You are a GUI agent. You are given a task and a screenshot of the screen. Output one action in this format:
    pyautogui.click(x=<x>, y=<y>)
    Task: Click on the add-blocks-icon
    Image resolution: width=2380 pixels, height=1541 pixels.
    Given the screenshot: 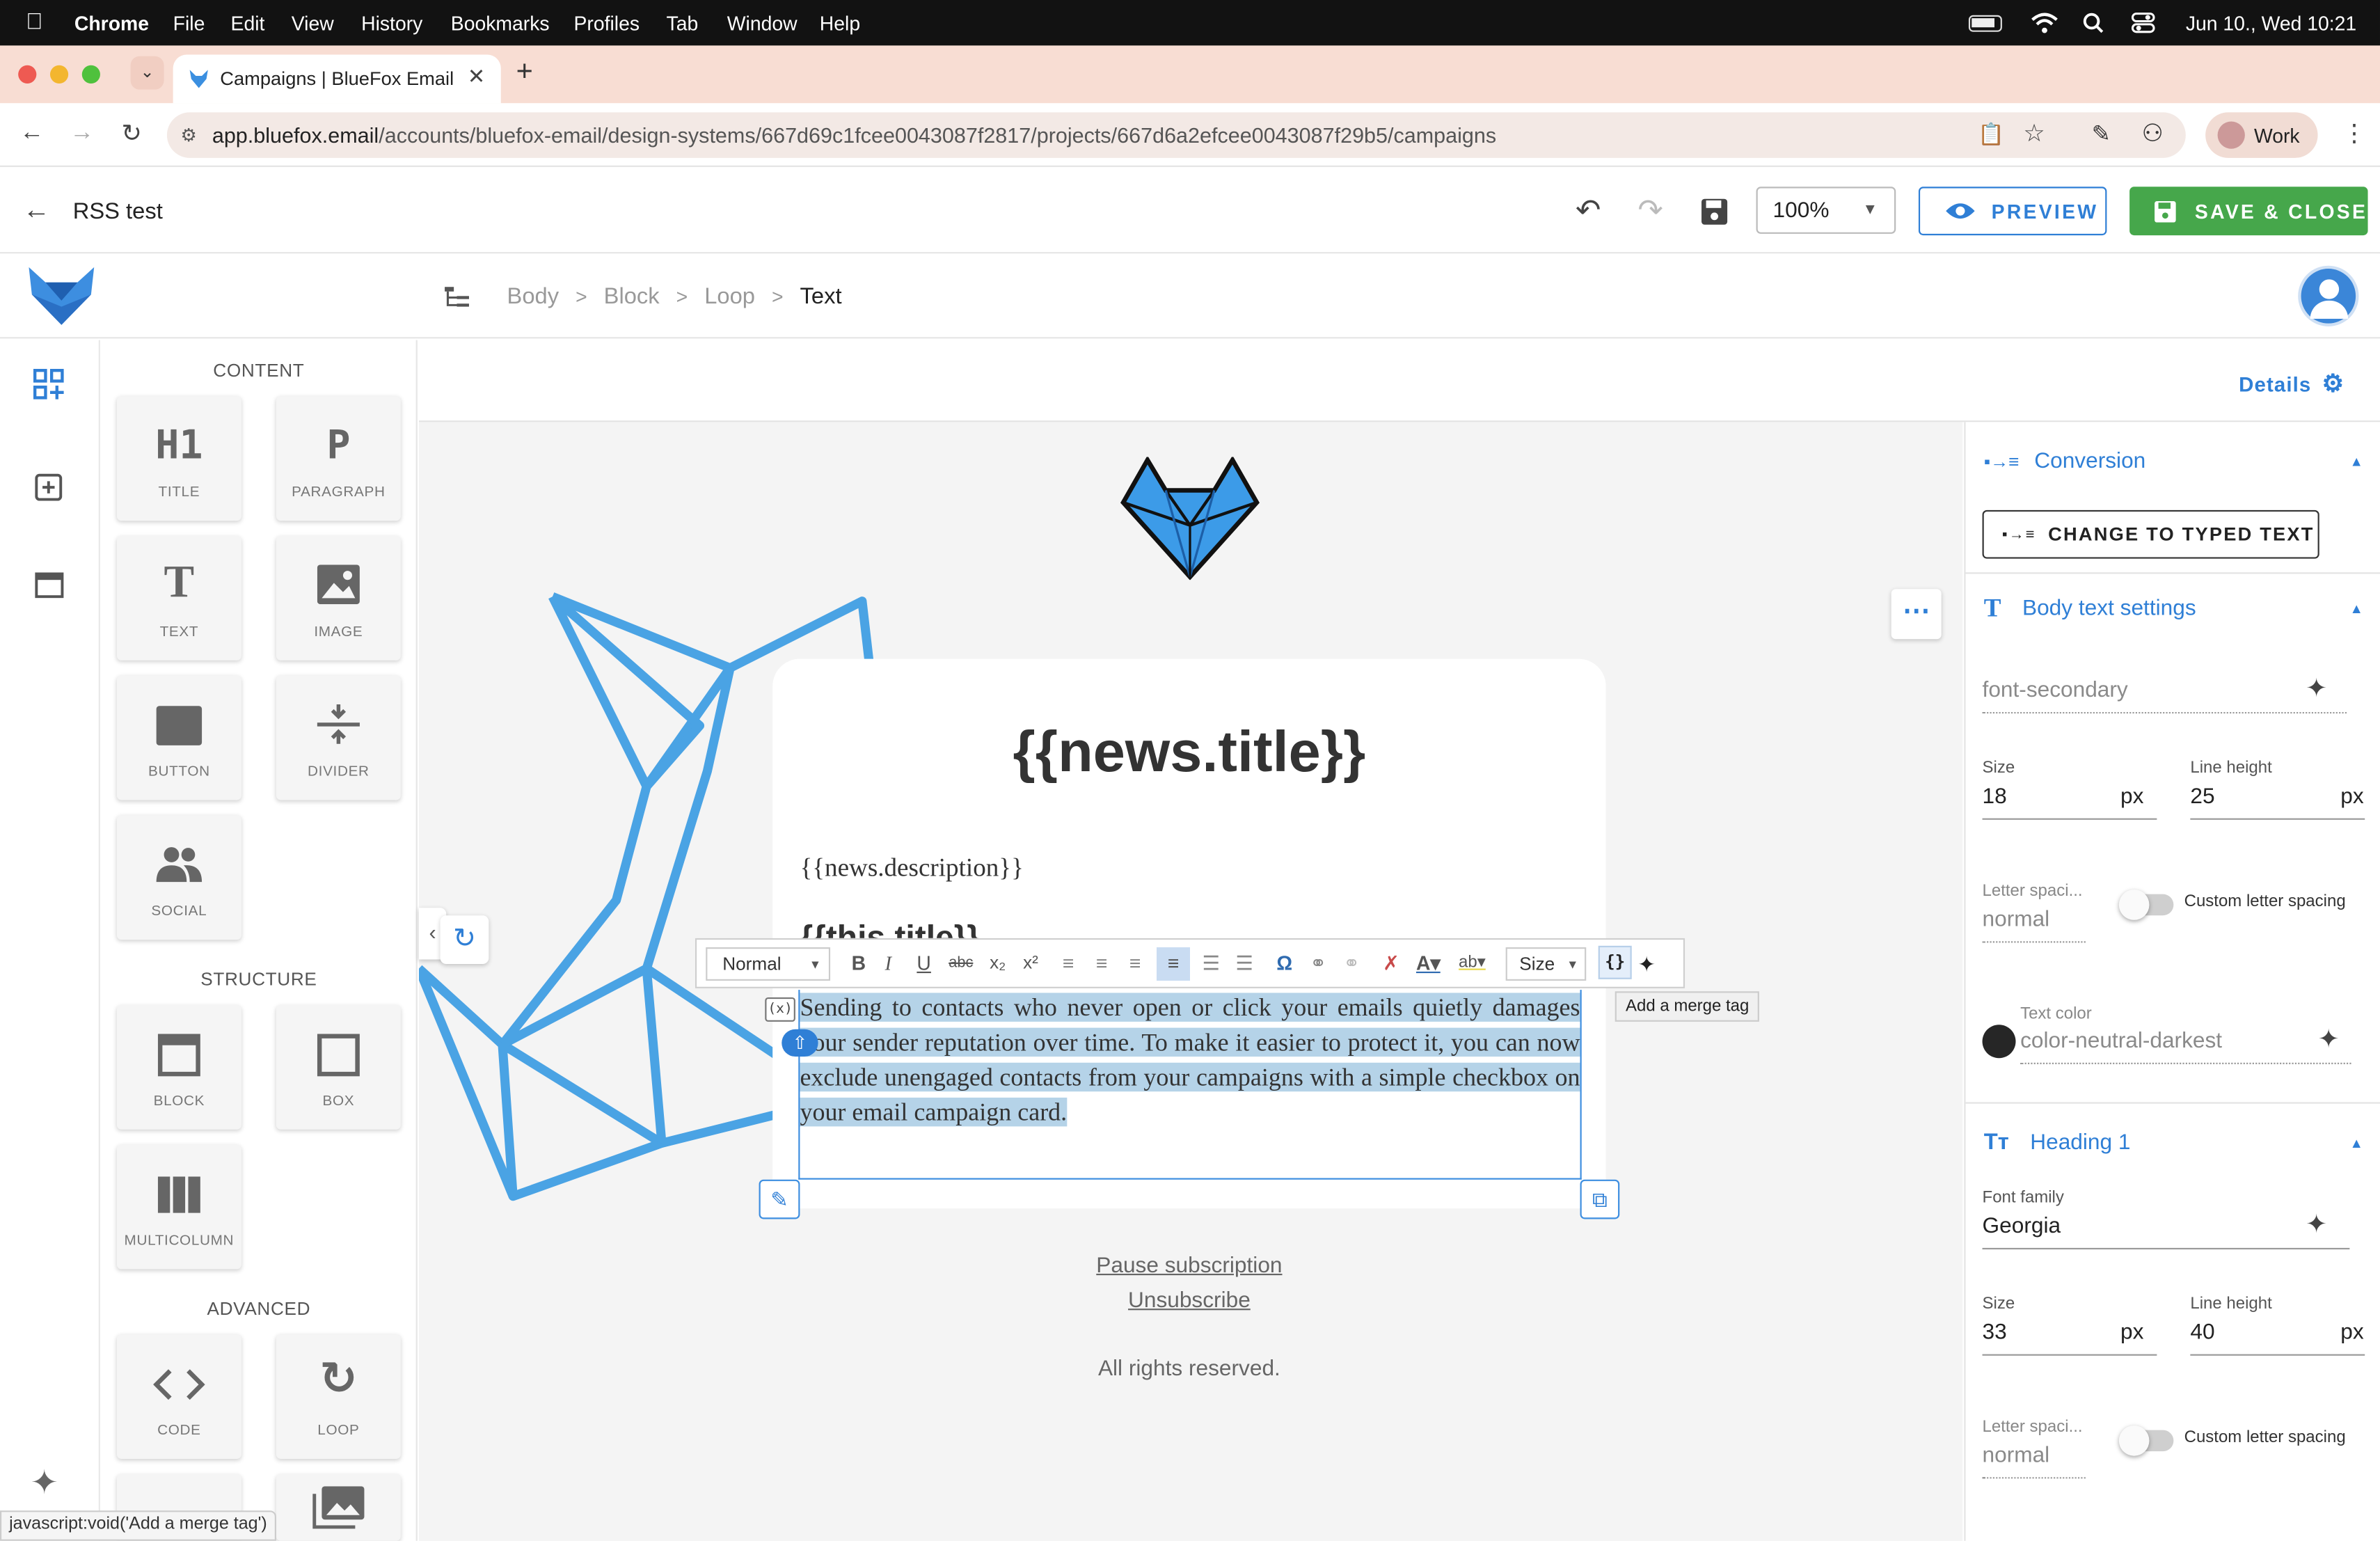 What is the action you would take?
    pyautogui.click(x=49, y=385)
    